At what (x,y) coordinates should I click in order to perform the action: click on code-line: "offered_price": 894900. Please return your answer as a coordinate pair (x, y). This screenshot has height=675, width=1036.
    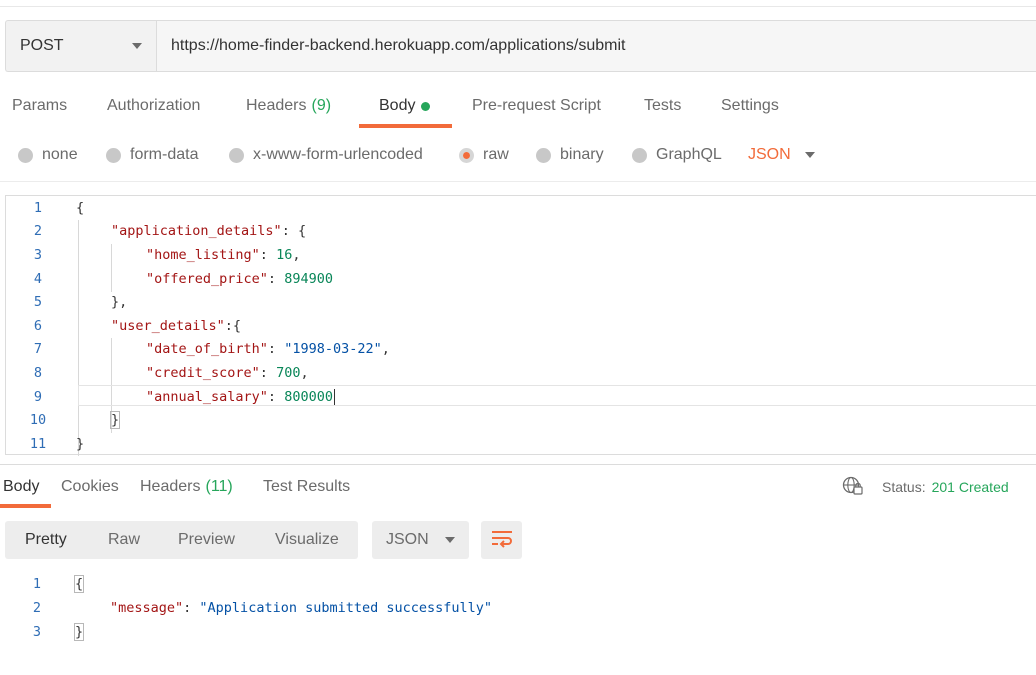
    Looking at the image, I should click on (239, 278).